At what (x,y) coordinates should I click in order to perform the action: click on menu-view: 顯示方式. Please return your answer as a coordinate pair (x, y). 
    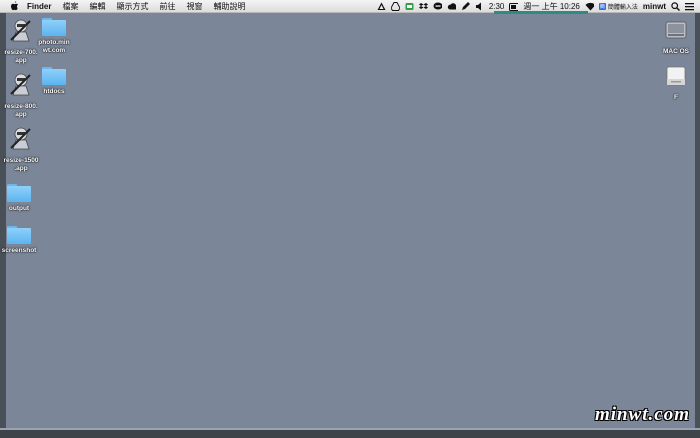
    Looking at the image, I should click on (132, 6).